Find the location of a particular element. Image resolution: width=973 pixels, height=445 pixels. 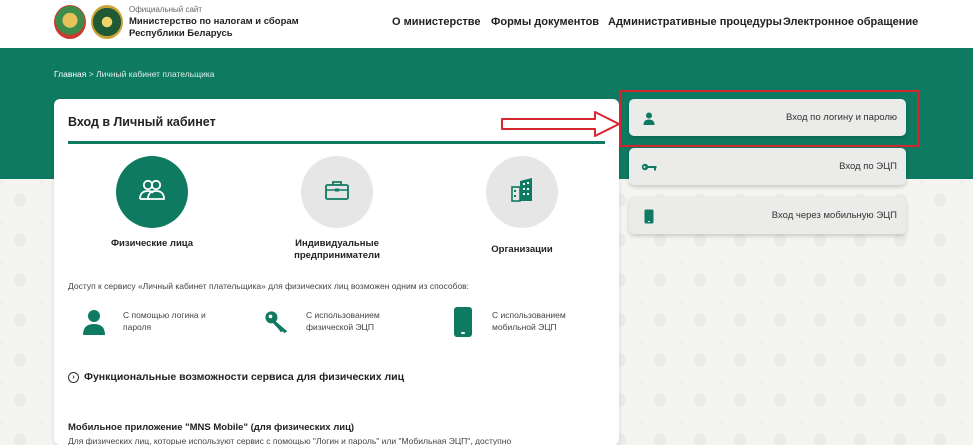

method-login-password: С помощью логина и пароля is located at coordinates (157, 322).